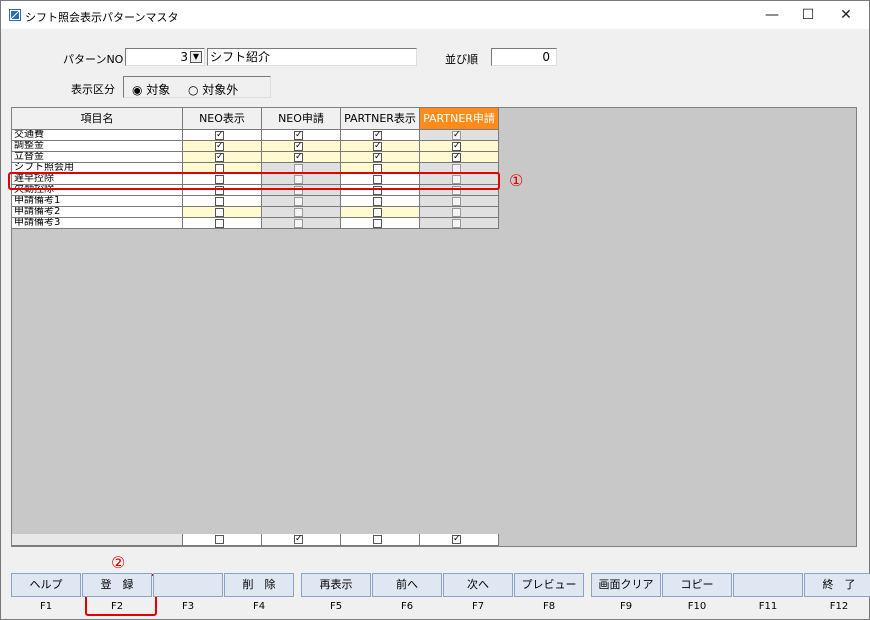 Image resolution: width=870 pixels, height=620 pixels. I want to click on fkey-button-f9: 画面クリア, so click(626, 585).